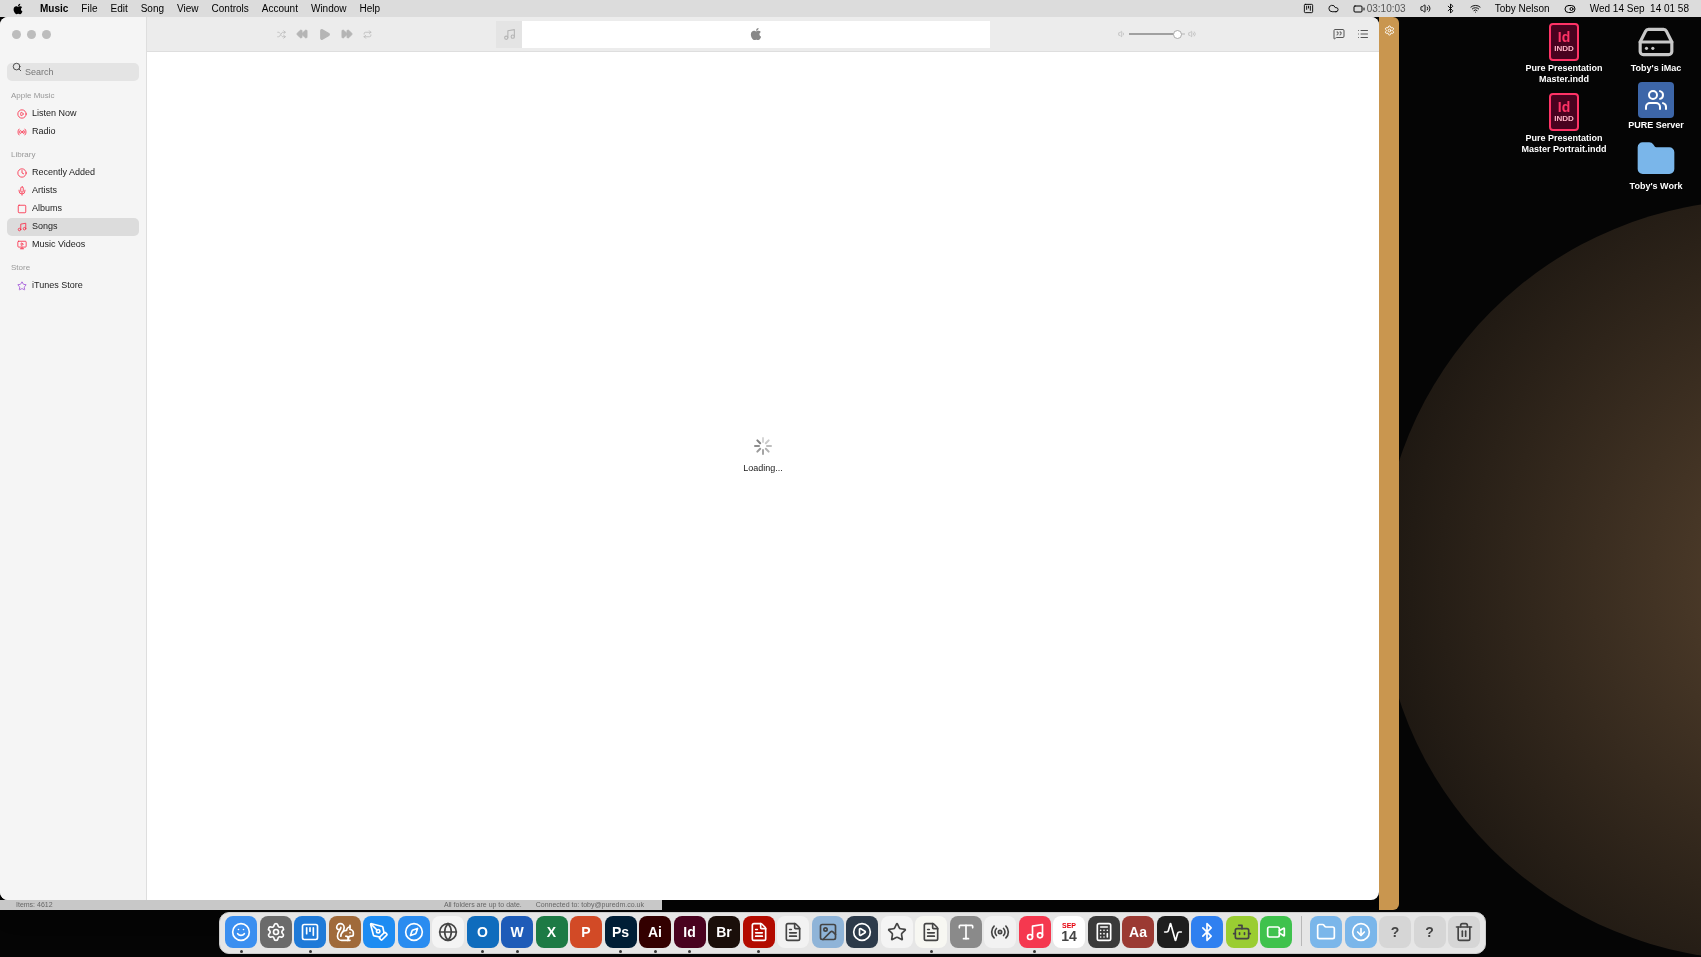  What do you see at coordinates (1475, 8) in the screenshot?
I see `wifi-icon` at bounding box center [1475, 8].